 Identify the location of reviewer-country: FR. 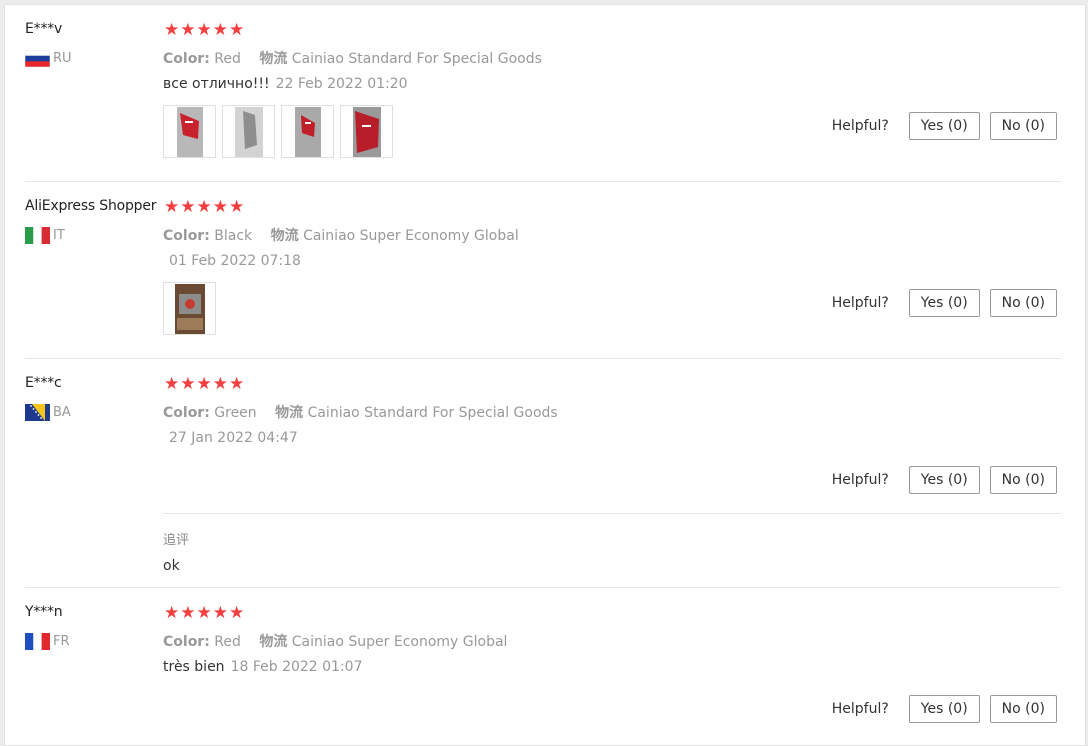
(47, 641).